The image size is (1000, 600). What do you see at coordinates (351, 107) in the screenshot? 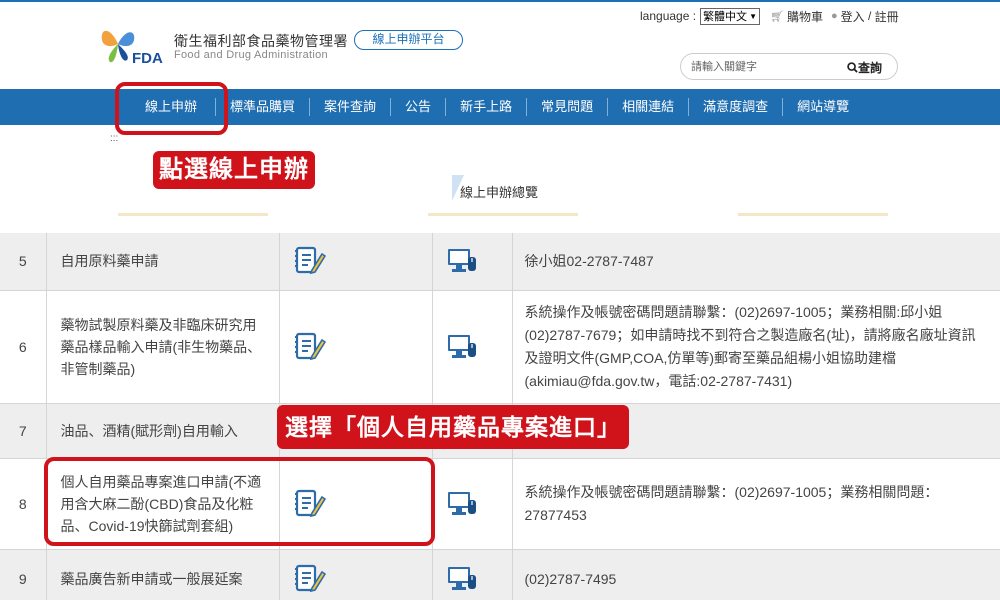
I see `nav-case-query: 案件查詢` at bounding box center [351, 107].